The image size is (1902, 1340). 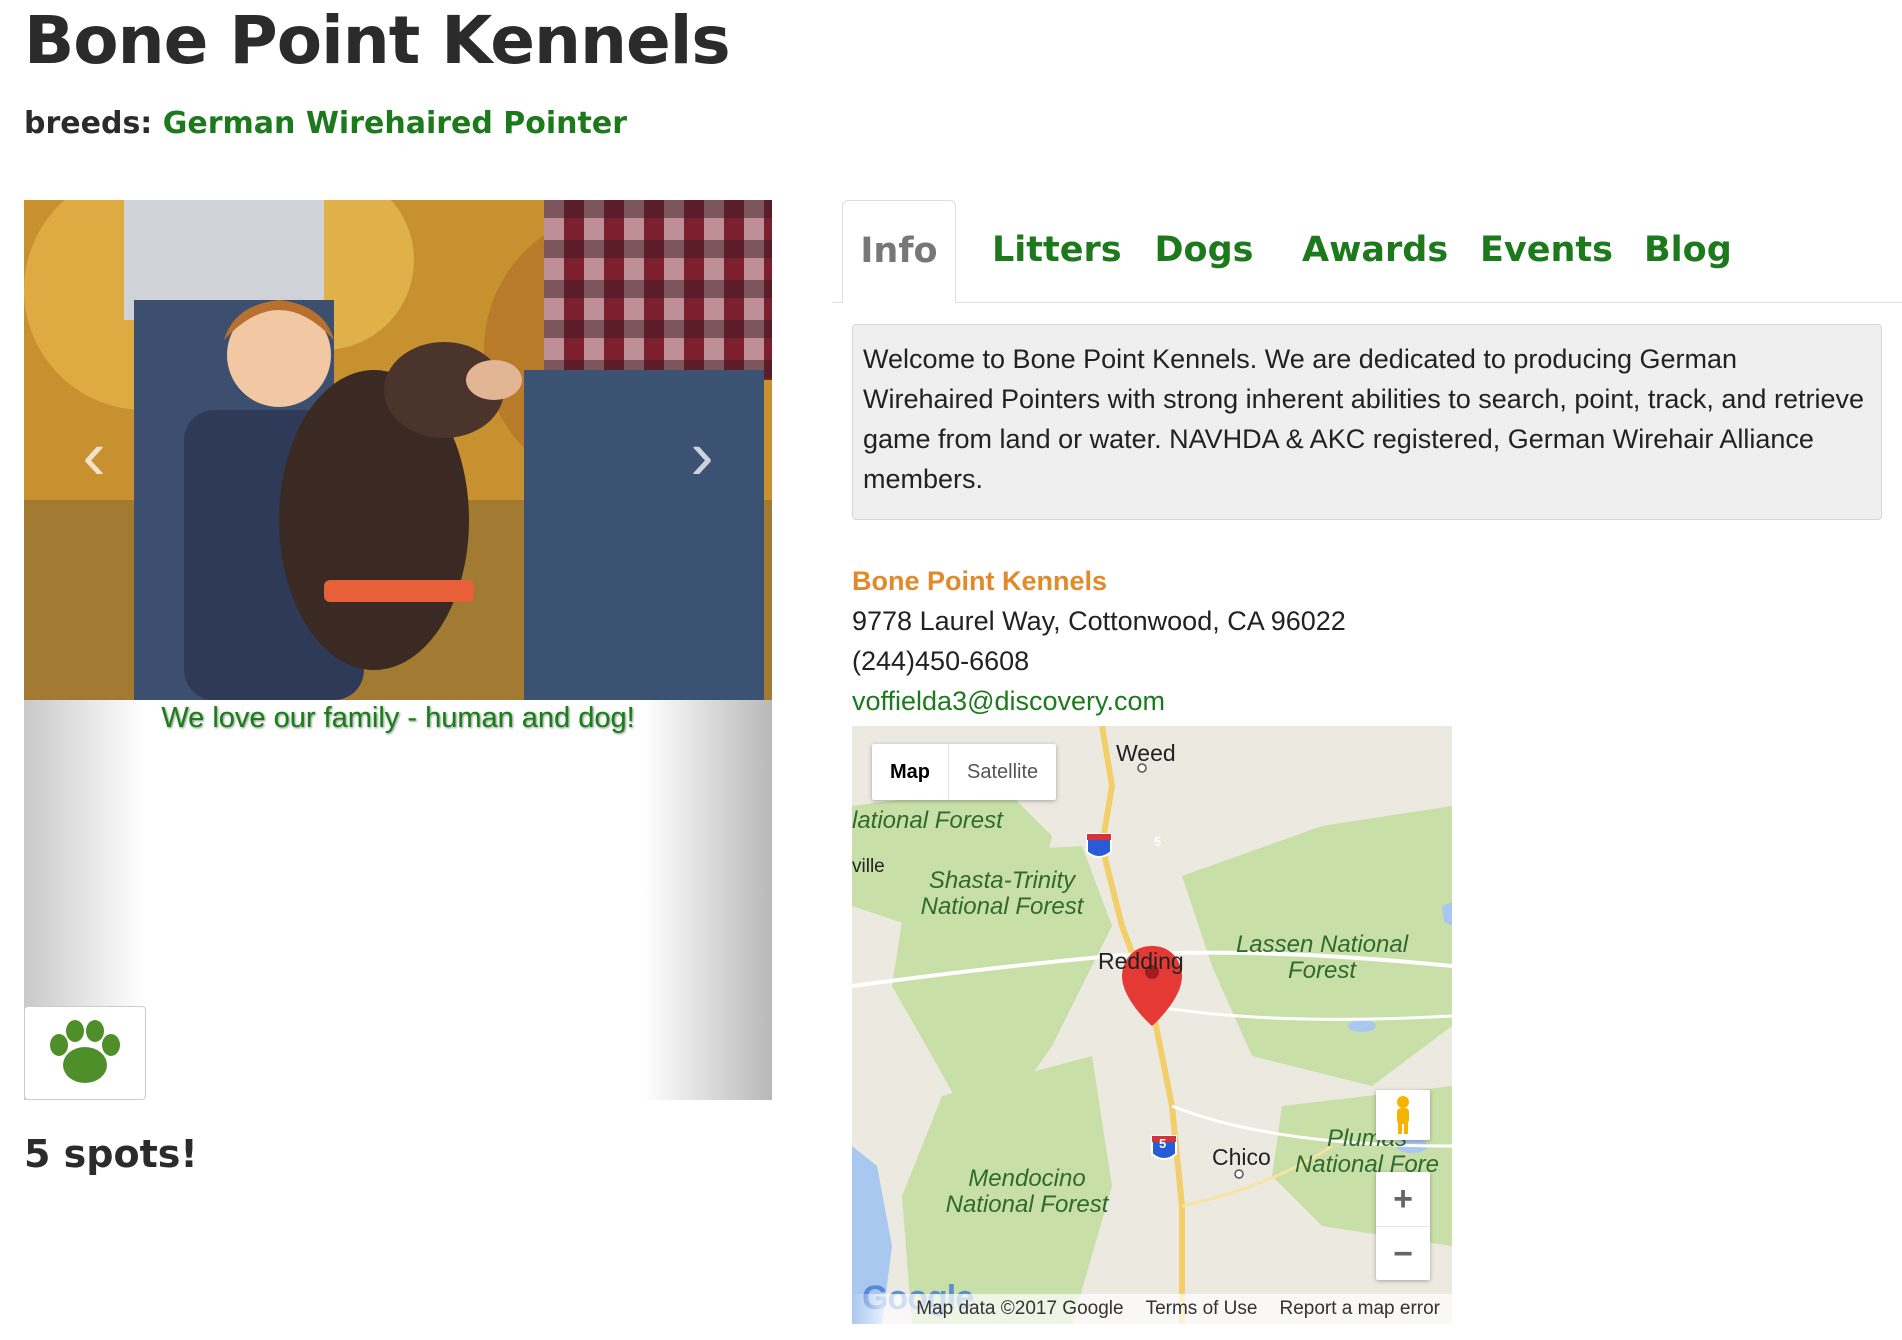 What do you see at coordinates (899, 251) in the screenshot?
I see `tab-info: Info` at bounding box center [899, 251].